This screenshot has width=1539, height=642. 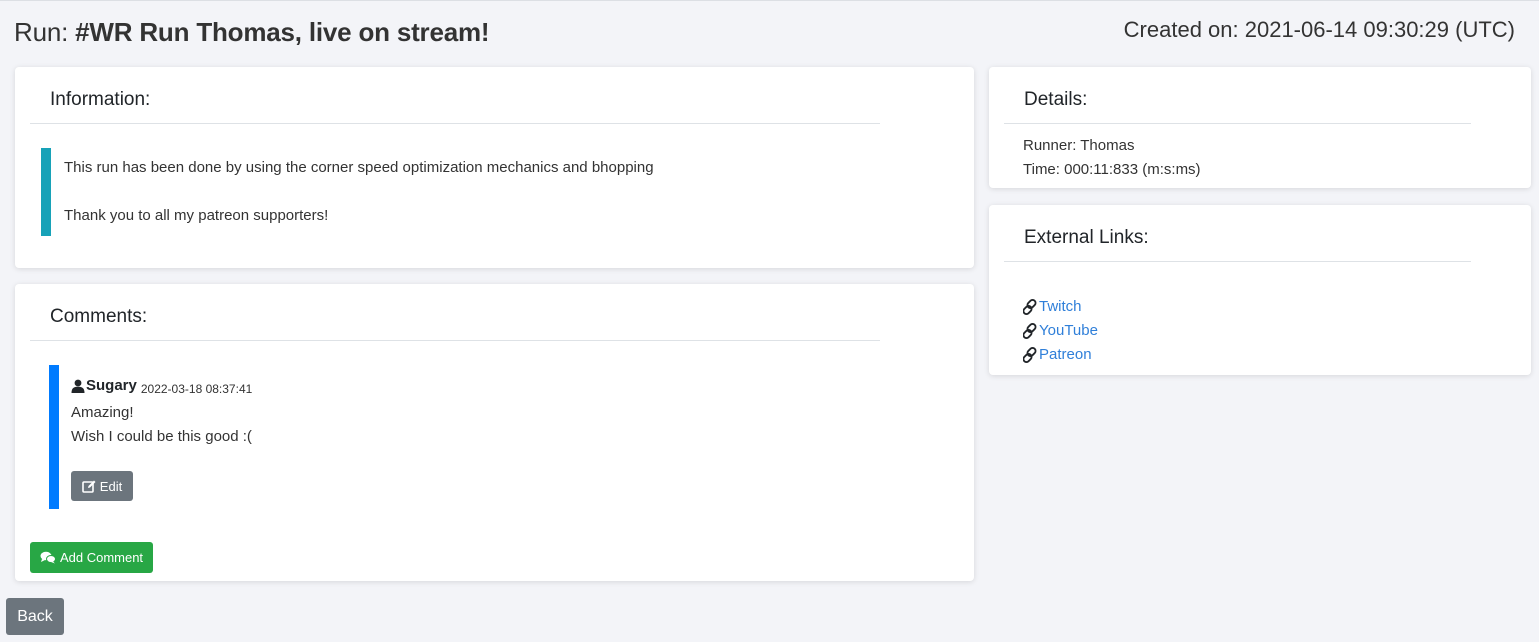 What do you see at coordinates (99, 316) in the screenshot?
I see `comments-title: Comments:` at bounding box center [99, 316].